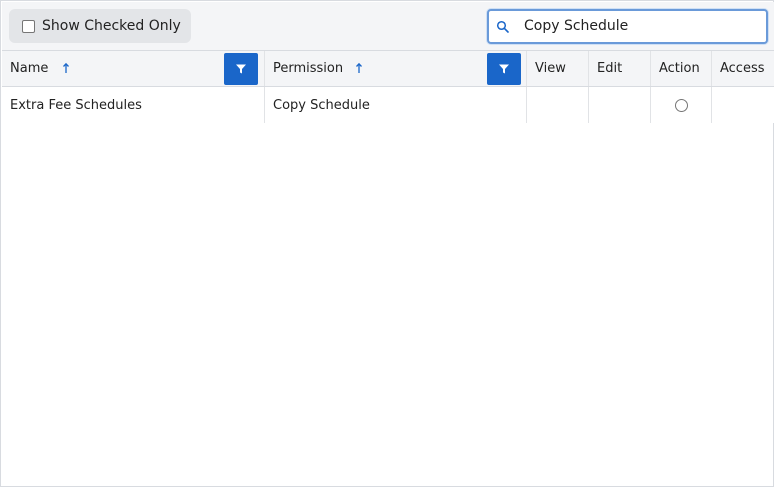 The width and height of the screenshot is (774, 487). I want to click on cell-name: Extra Fee Schedules, so click(133, 105).